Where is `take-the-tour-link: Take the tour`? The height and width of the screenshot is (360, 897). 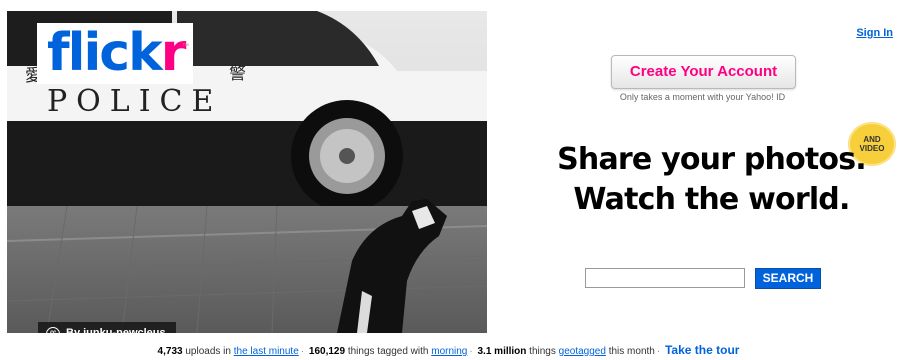 take-the-tour-link: Take the tour is located at coordinates (702, 350).